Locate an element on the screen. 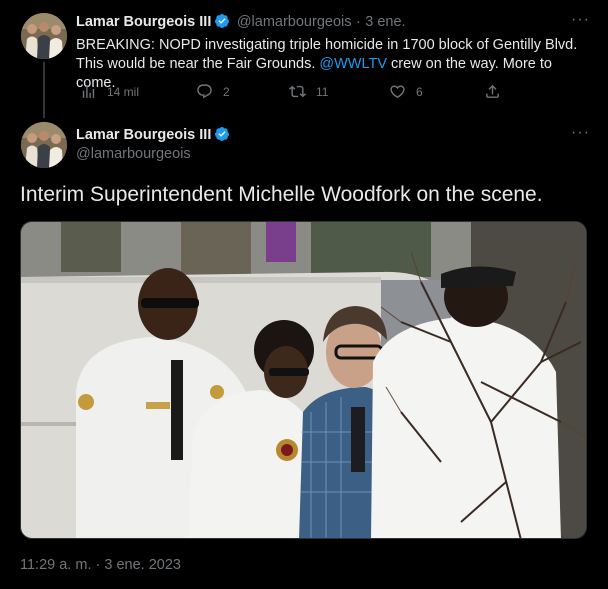 The width and height of the screenshot is (608, 589). analytics-icon is located at coordinates (88, 91).